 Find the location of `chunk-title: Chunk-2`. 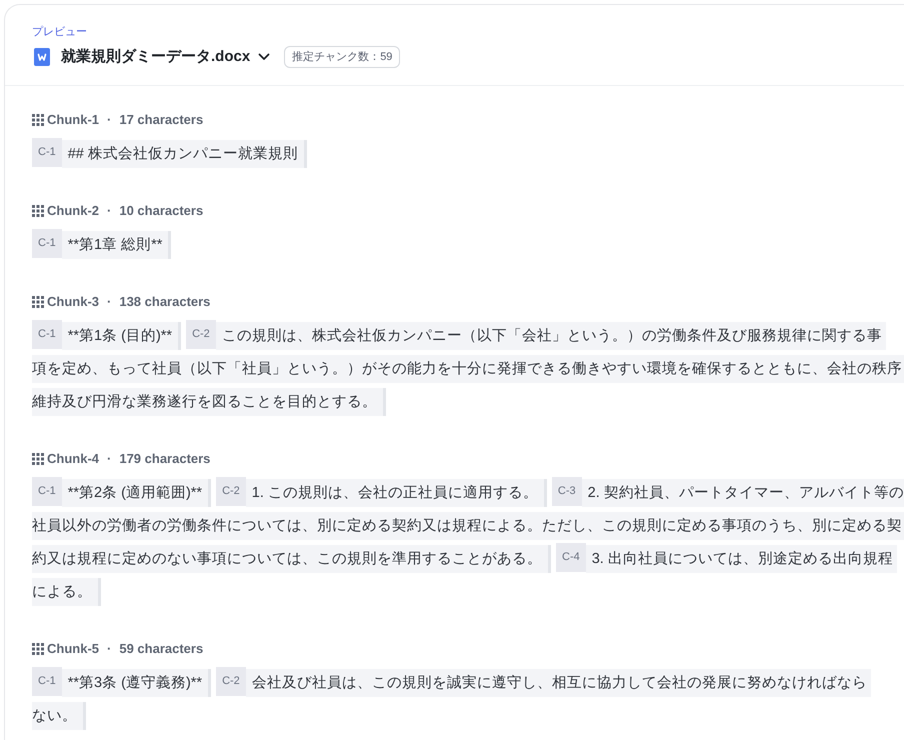

chunk-title: Chunk-2 is located at coordinates (73, 211).